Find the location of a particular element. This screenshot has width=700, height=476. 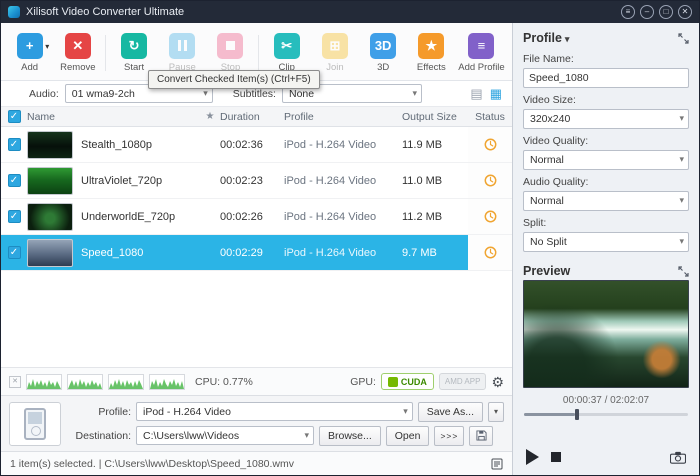

log-icon is located at coordinates (497, 464).